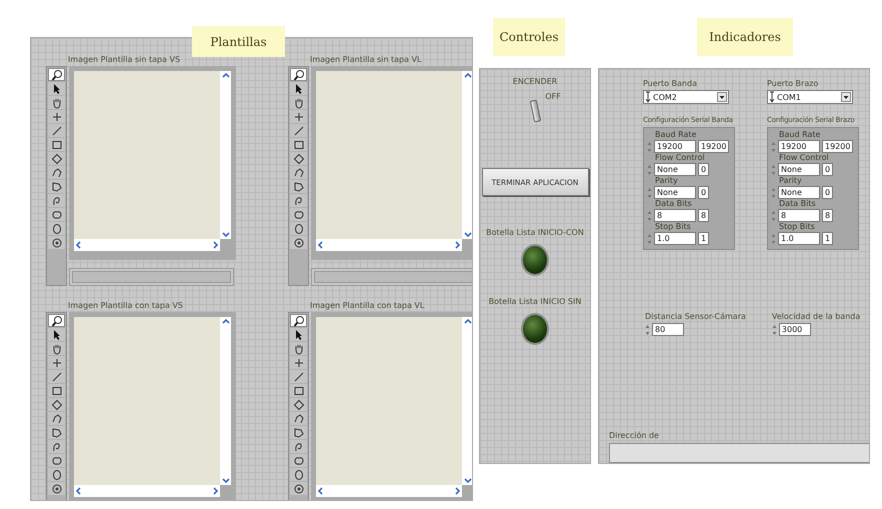 The image size is (882, 509). What do you see at coordinates (810, 97) in the screenshot?
I see `port-dropdown: COM1` at bounding box center [810, 97].